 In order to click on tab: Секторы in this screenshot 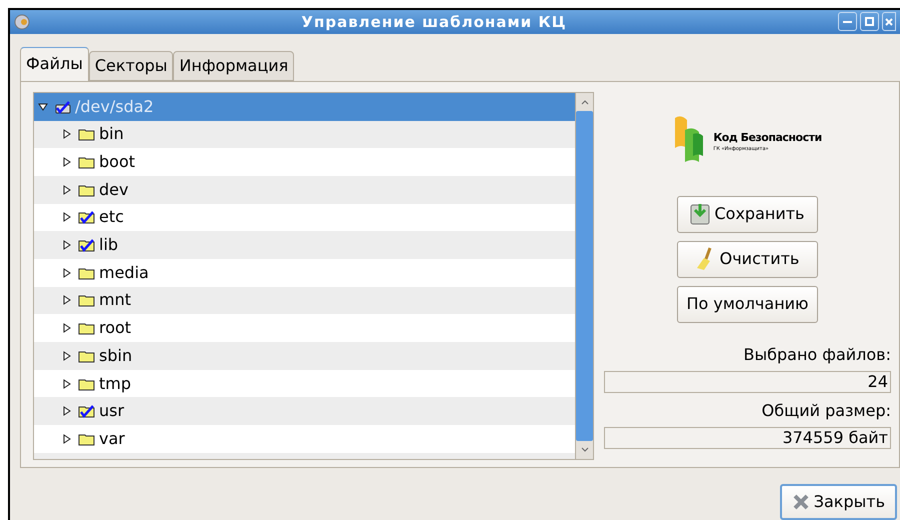, I will do `click(131, 65)`.